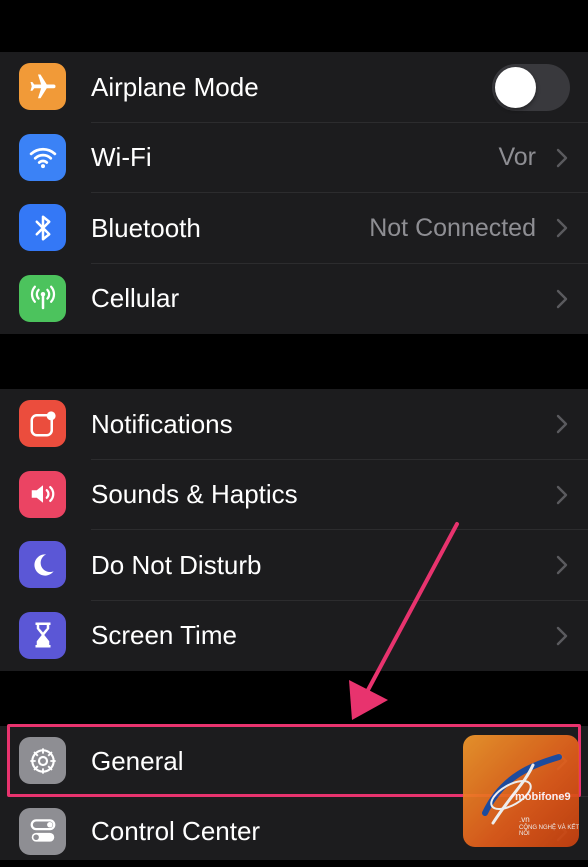  What do you see at coordinates (515, 87) in the screenshot?
I see `toggle-knob` at bounding box center [515, 87].